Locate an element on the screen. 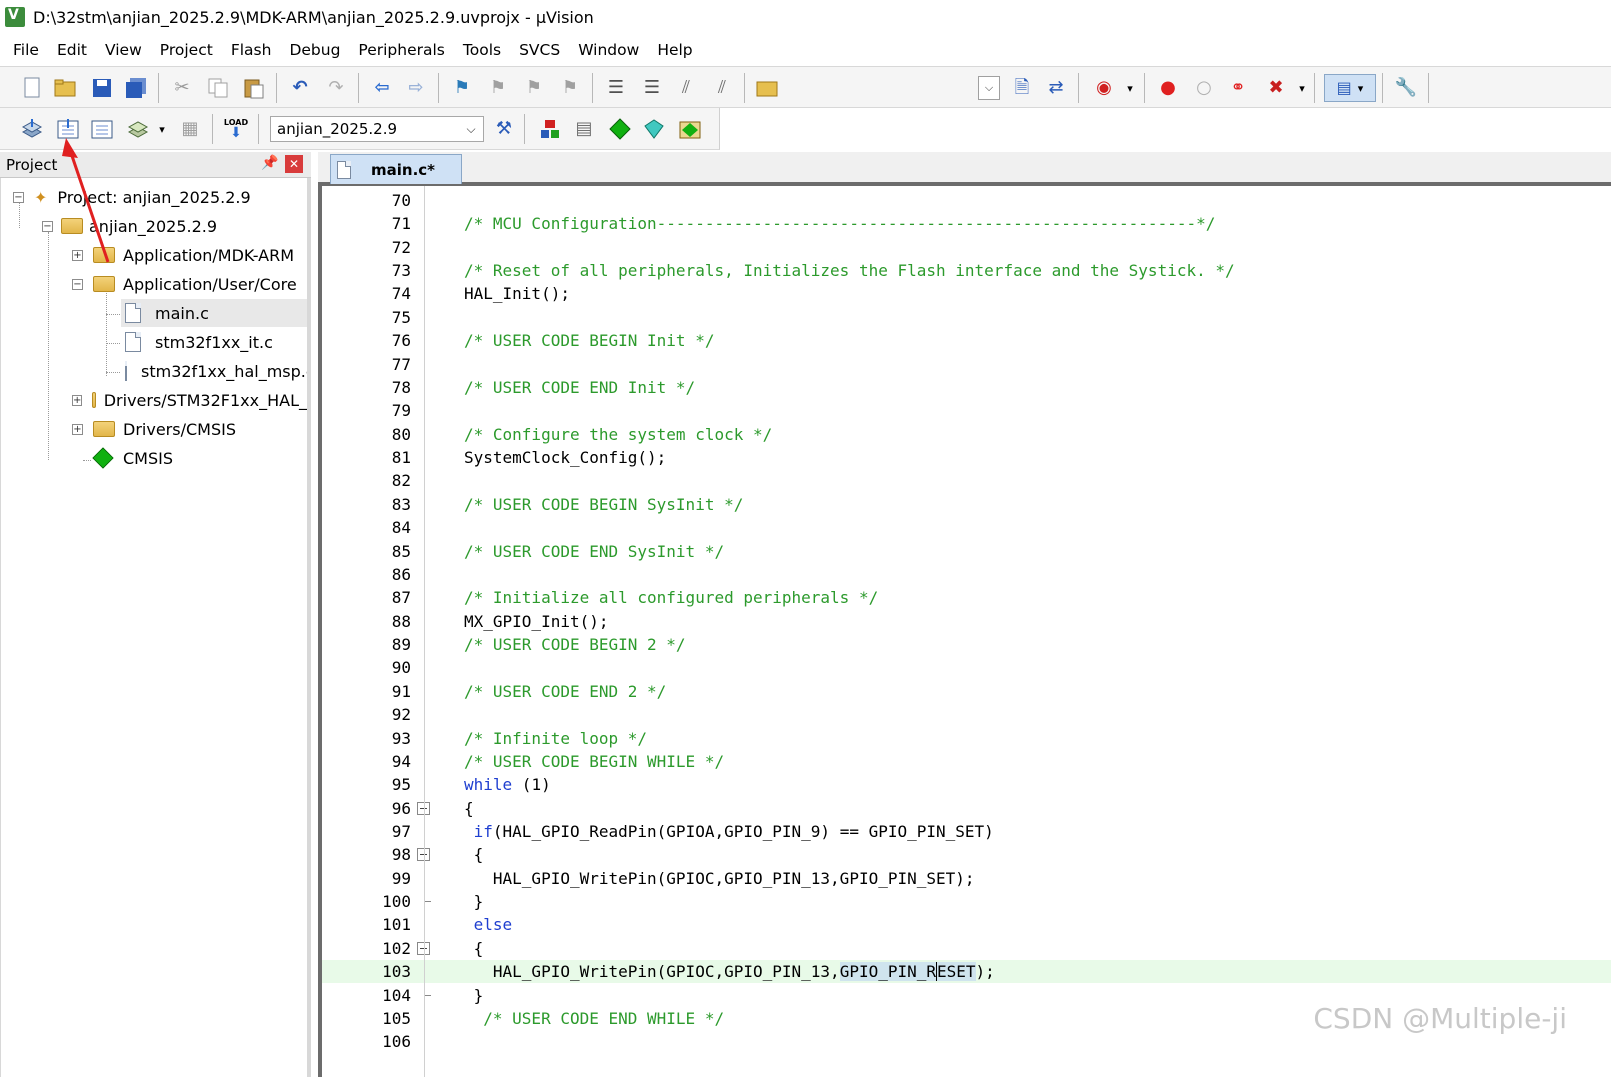 The image size is (1611, 1077). configure-wrench-icon: 🔧 is located at coordinates (1406, 88).